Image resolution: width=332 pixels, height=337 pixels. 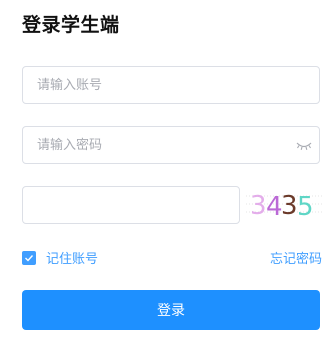 I want to click on captcha-field, so click(x=131, y=205).